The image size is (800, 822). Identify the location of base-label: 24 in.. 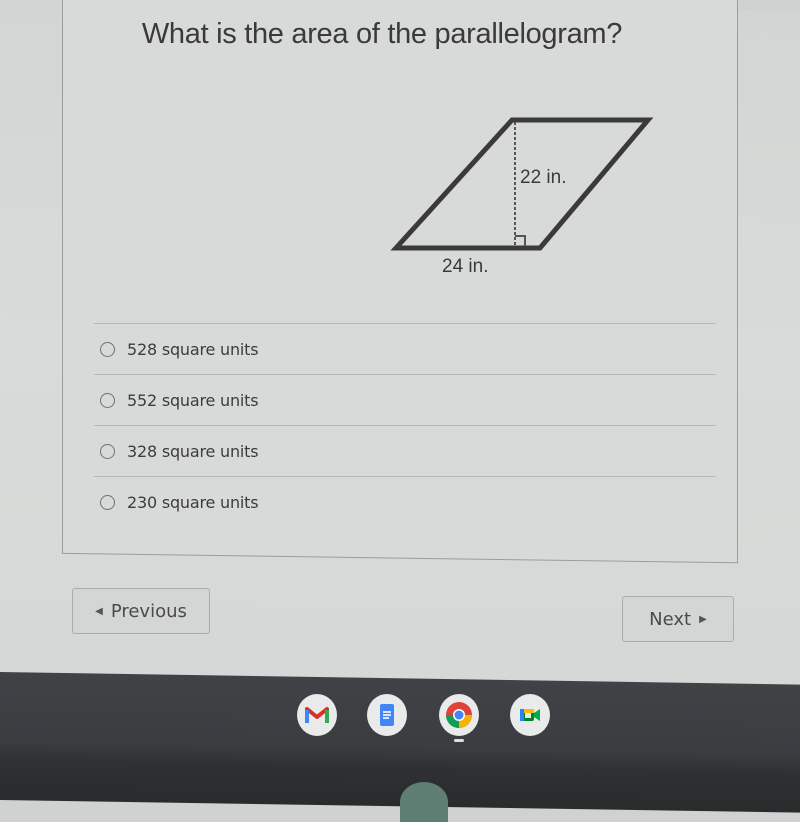
(465, 266).